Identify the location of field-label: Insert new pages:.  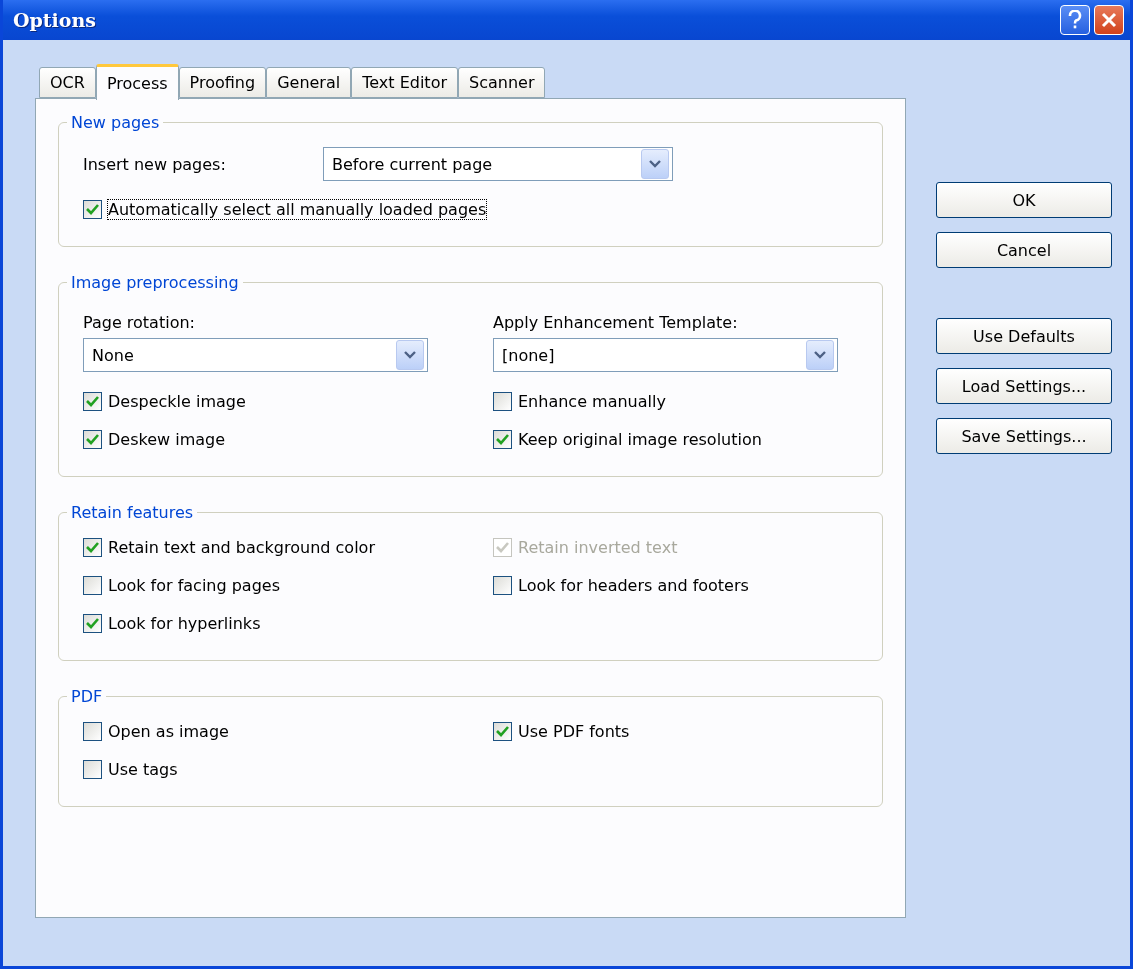
(155, 164).